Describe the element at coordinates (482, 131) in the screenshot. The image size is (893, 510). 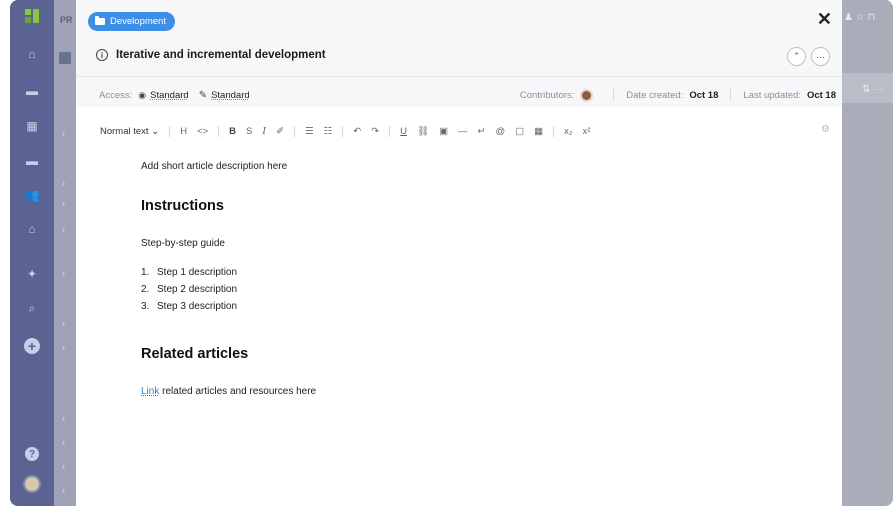
I see `line-break-icon: ↵` at that location.